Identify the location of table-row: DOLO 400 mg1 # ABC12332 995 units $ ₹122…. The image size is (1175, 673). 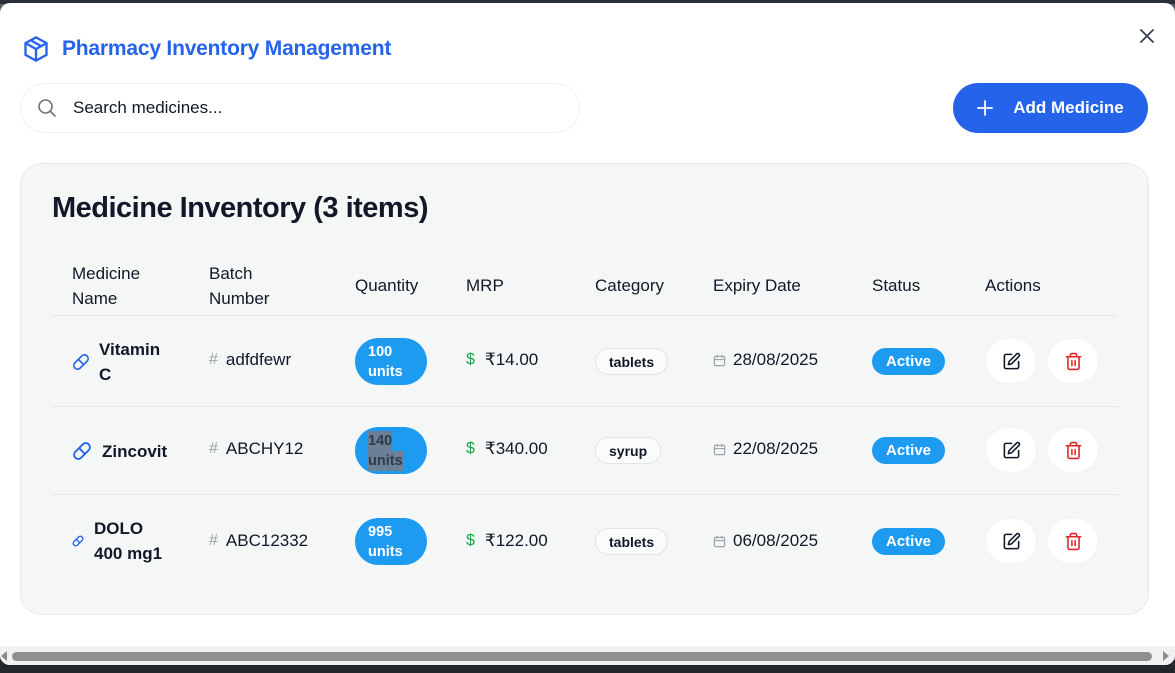
(585, 540).